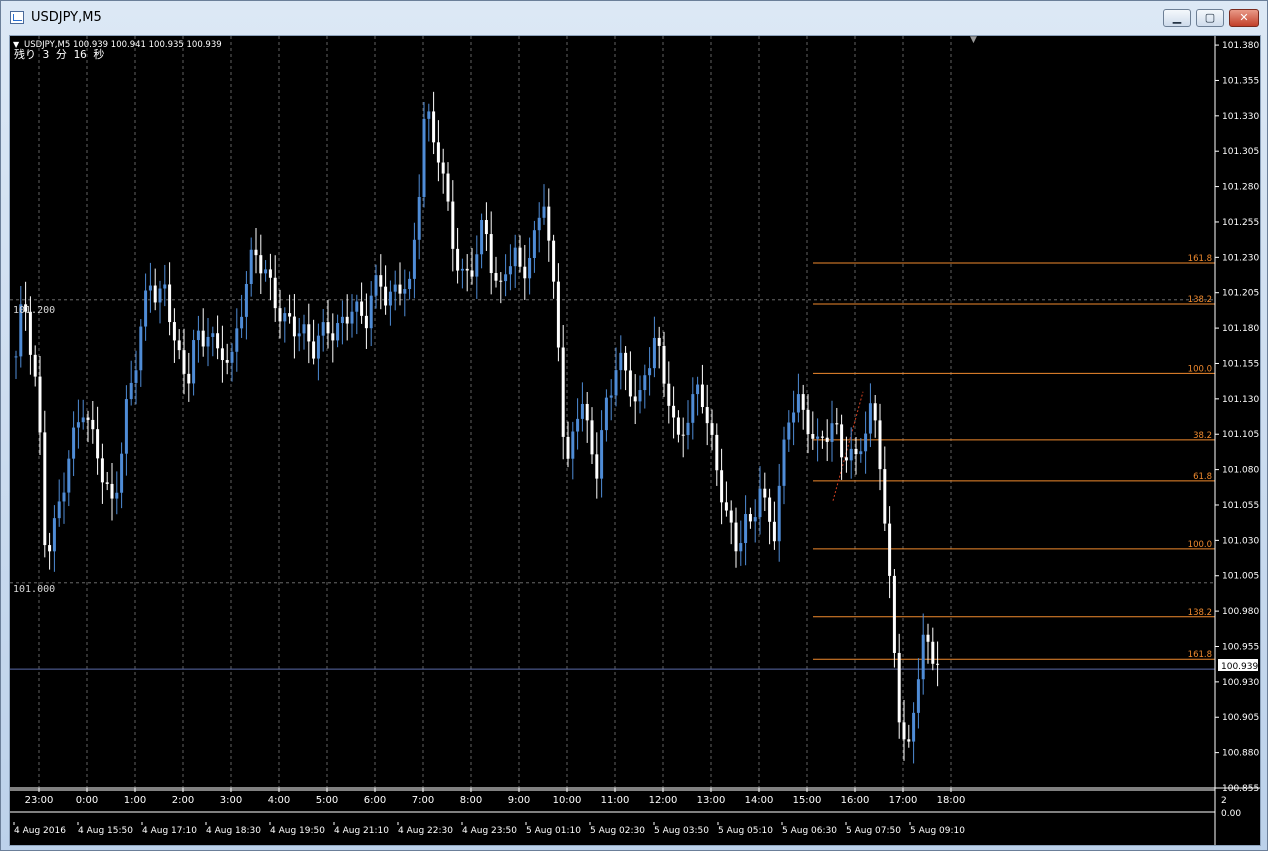 This screenshot has height=851, width=1268. What do you see at coordinates (553, 831) in the screenshot?
I see `date-label: 5 Aug 01:10` at bounding box center [553, 831].